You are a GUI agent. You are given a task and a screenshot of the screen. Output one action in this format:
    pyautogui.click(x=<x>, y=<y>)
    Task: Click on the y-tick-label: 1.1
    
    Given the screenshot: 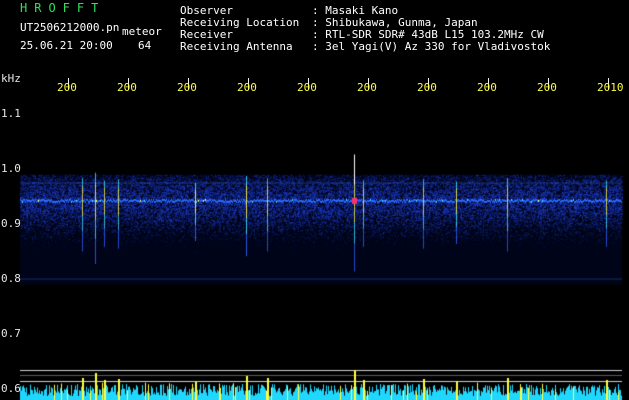 What is the action you would take?
    pyautogui.click(x=11, y=113)
    